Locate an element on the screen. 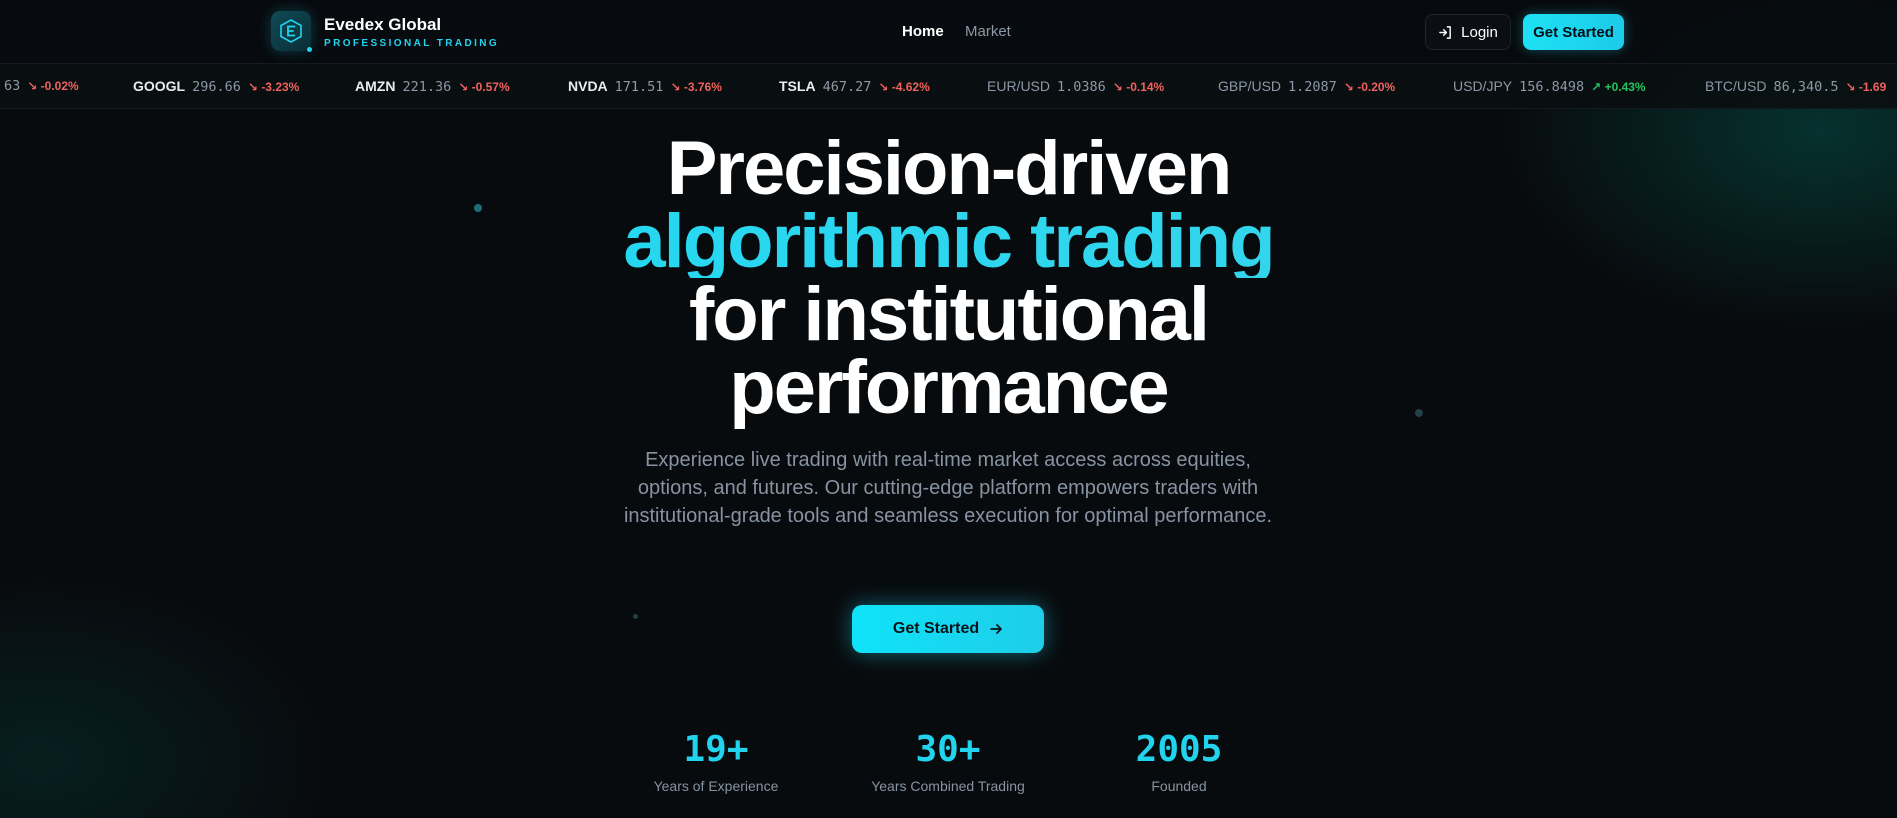 The height and width of the screenshot is (818, 1897). header-get-started-button: Get Started is located at coordinates (1573, 32).